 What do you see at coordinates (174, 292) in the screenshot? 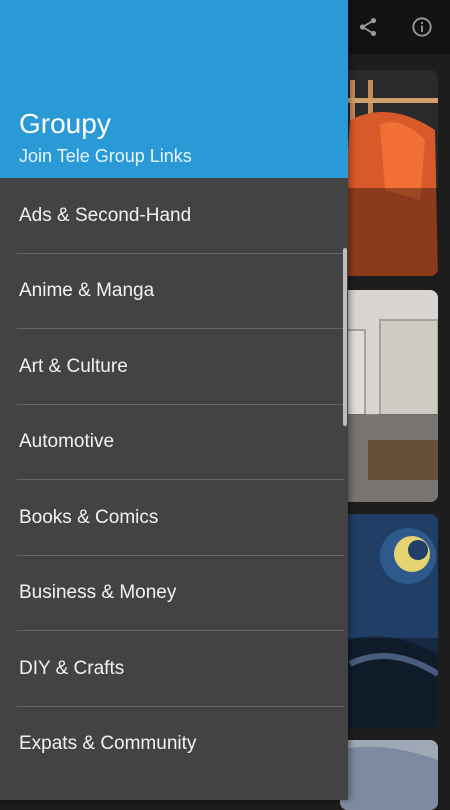
I see `menu-item-anime-manga: Anime & Manga` at bounding box center [174, 292].